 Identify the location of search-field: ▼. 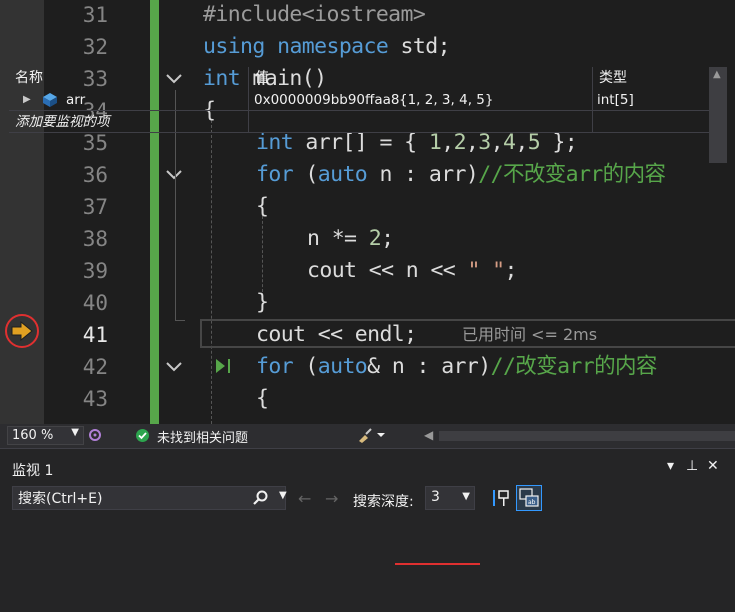
(149, 498).